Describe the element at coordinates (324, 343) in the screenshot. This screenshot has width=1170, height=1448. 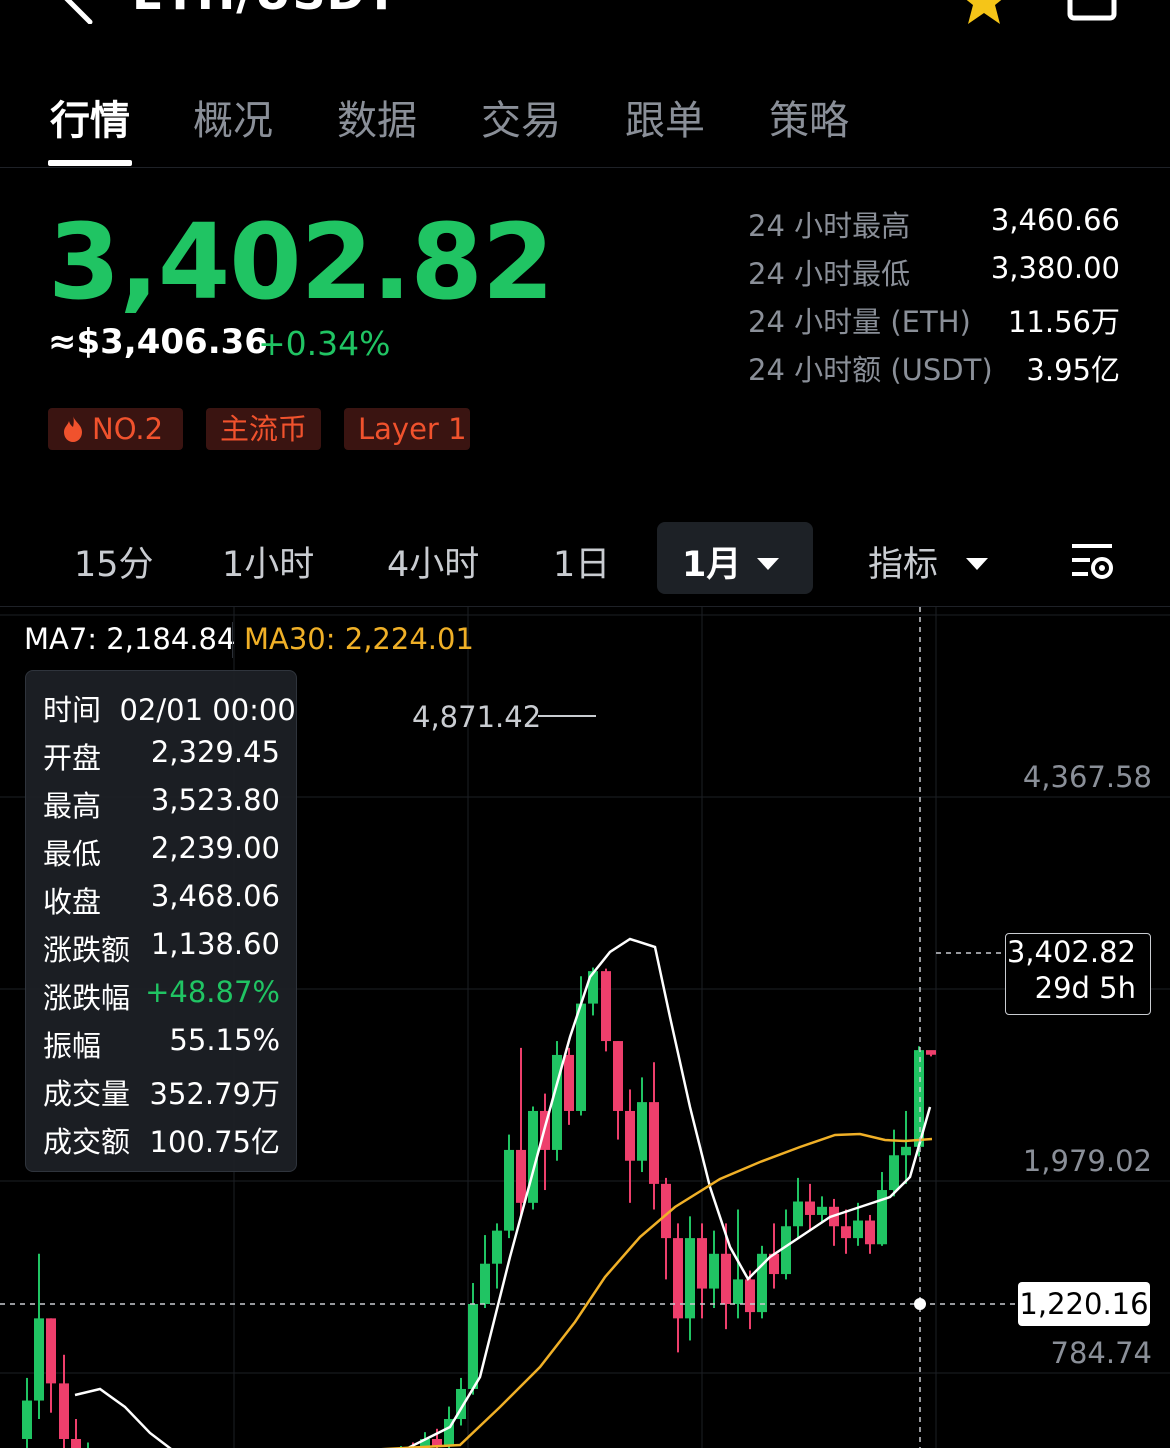
I see `price-change-percent: +0.34%` at that location.